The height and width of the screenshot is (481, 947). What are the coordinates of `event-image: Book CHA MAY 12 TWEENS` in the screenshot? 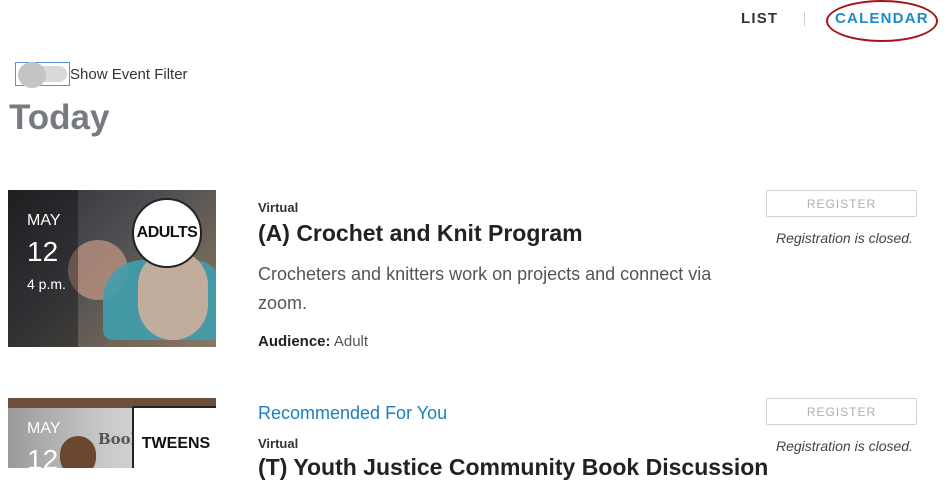 It's located at (112, 433).